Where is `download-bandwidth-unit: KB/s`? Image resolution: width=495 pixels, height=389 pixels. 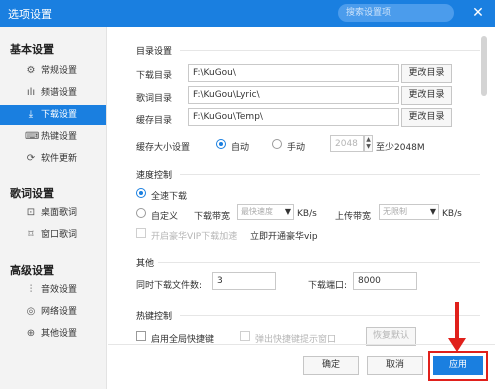
download-bandwidth-unit: KB/s is located at coordinates (307, 214).